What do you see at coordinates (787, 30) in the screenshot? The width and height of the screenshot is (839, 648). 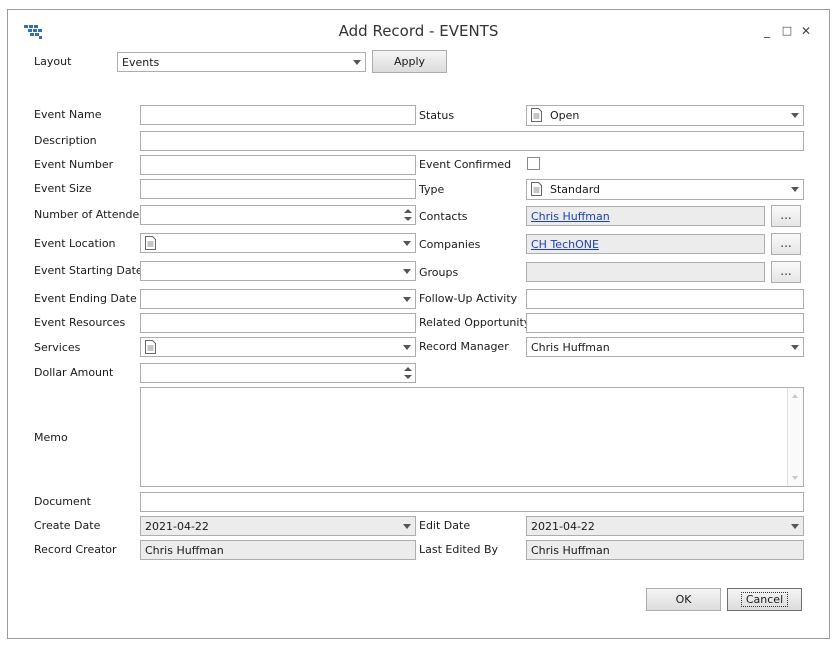 I see `maximize-button: □` at bounding box center [787, 30].